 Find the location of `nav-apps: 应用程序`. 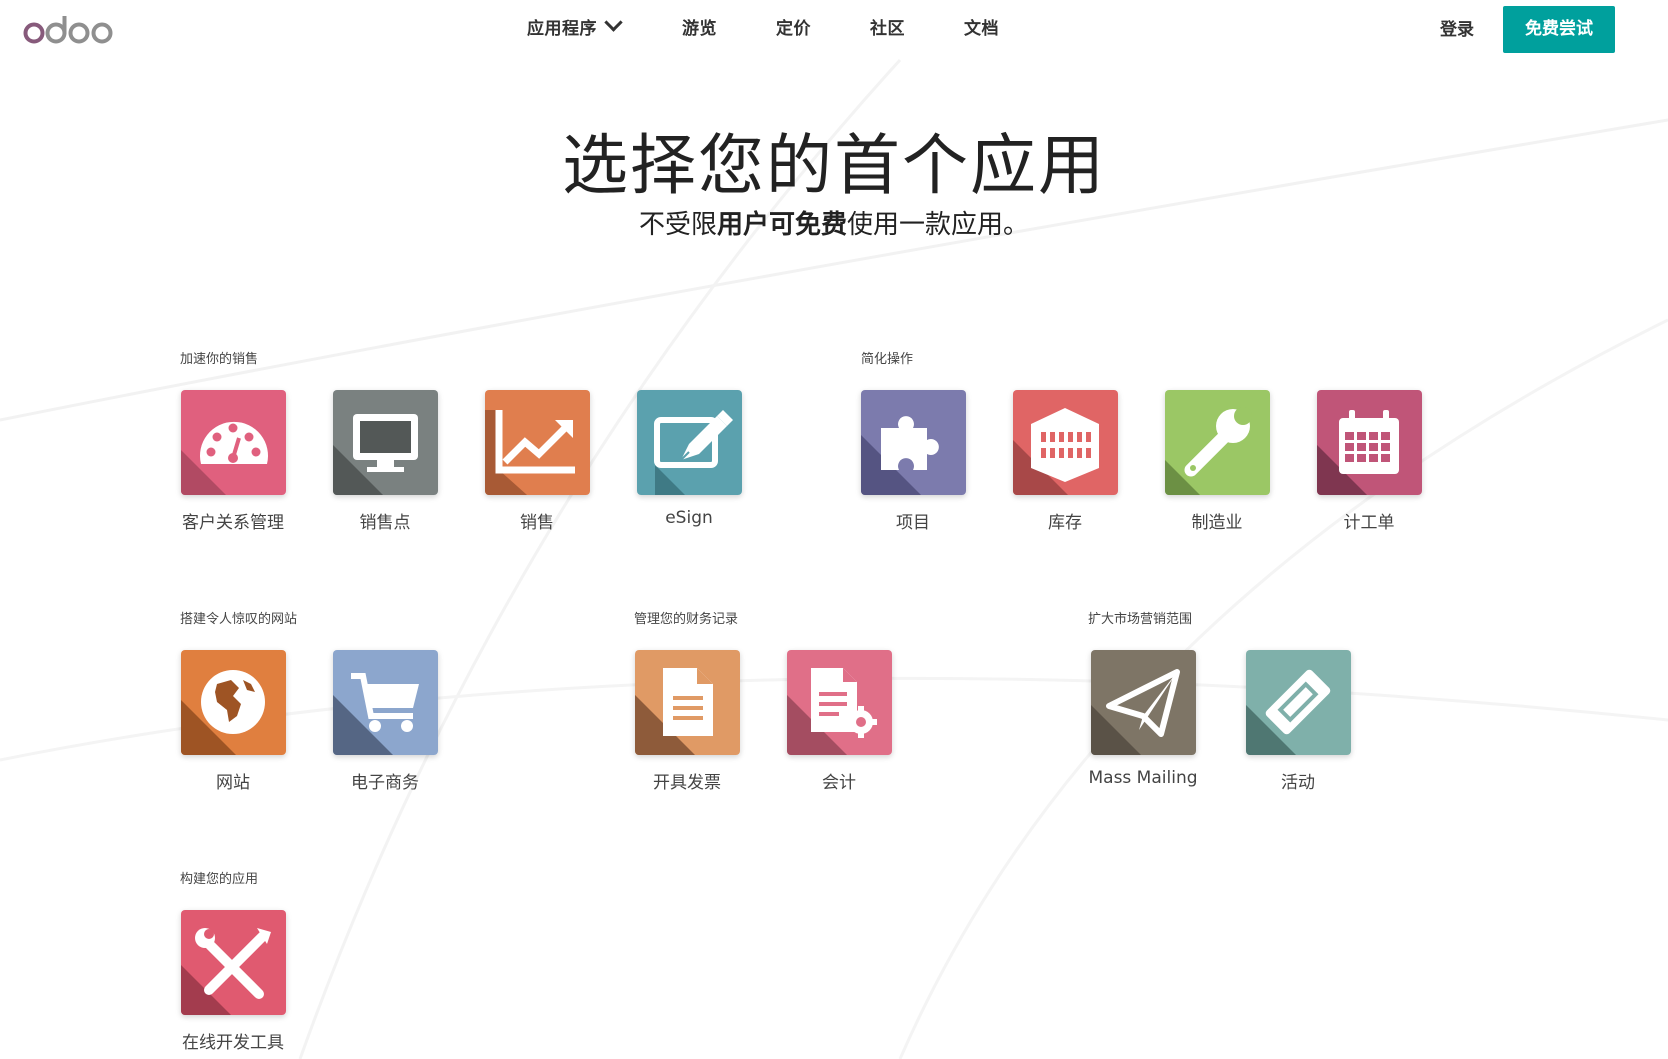

nav-apps: 应用程序 is located at coordinates (575, 26).